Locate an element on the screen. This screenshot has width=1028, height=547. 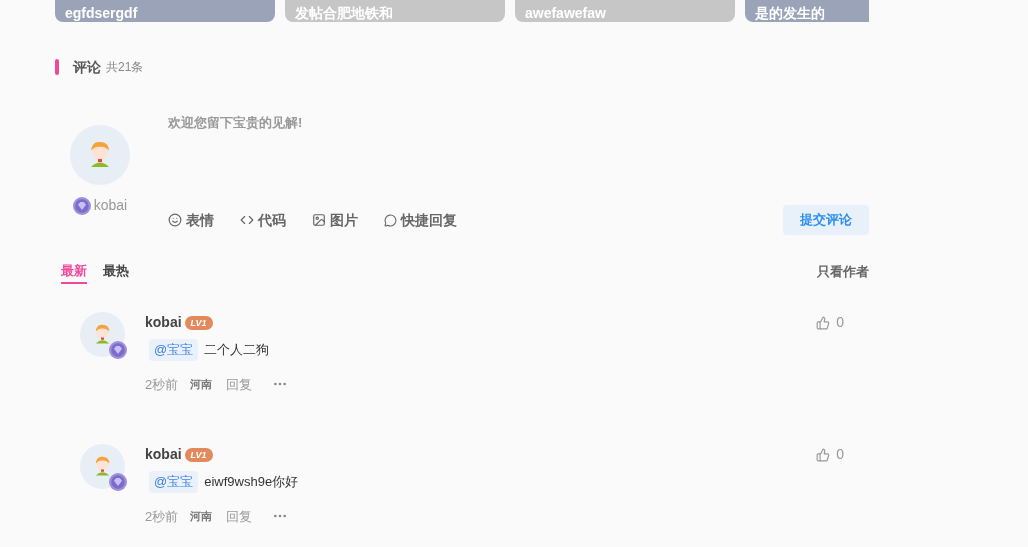
code-icon is located at coordinates (247, 220).